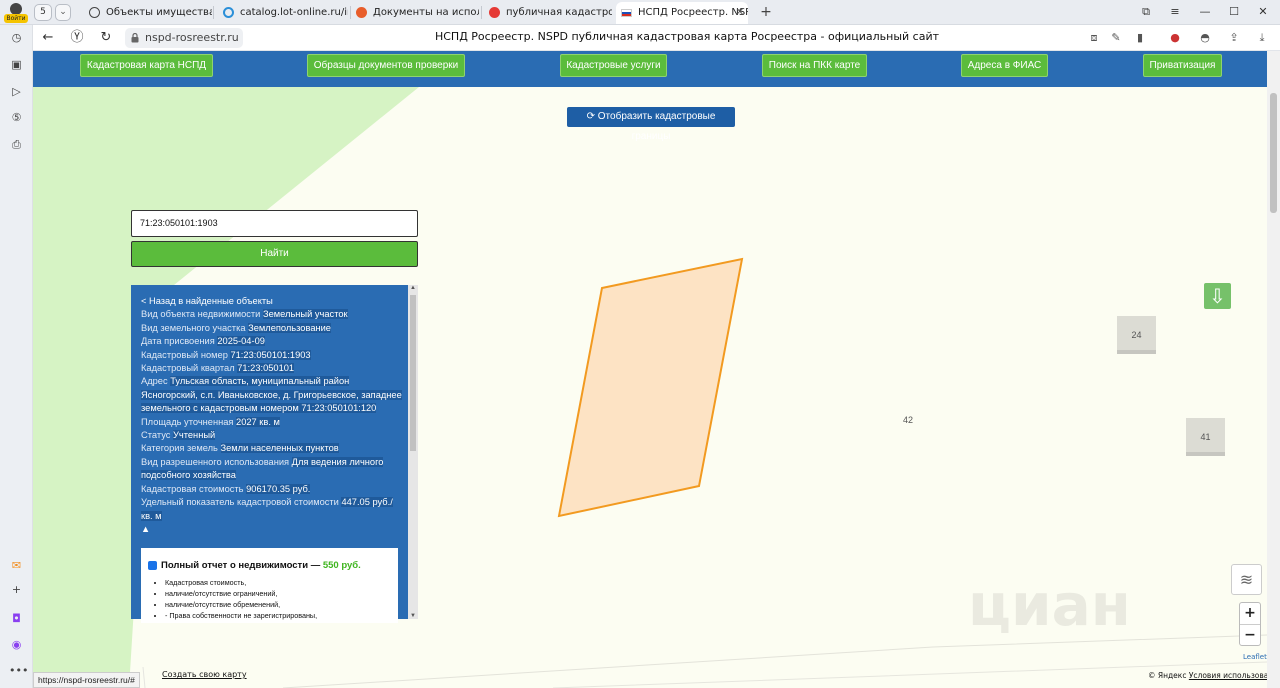 This screenshot has height=688, width=1280. Describe the element at coordinates (590, 116) in the screenshot. I see `refresh-icon: ⟳` at that location.